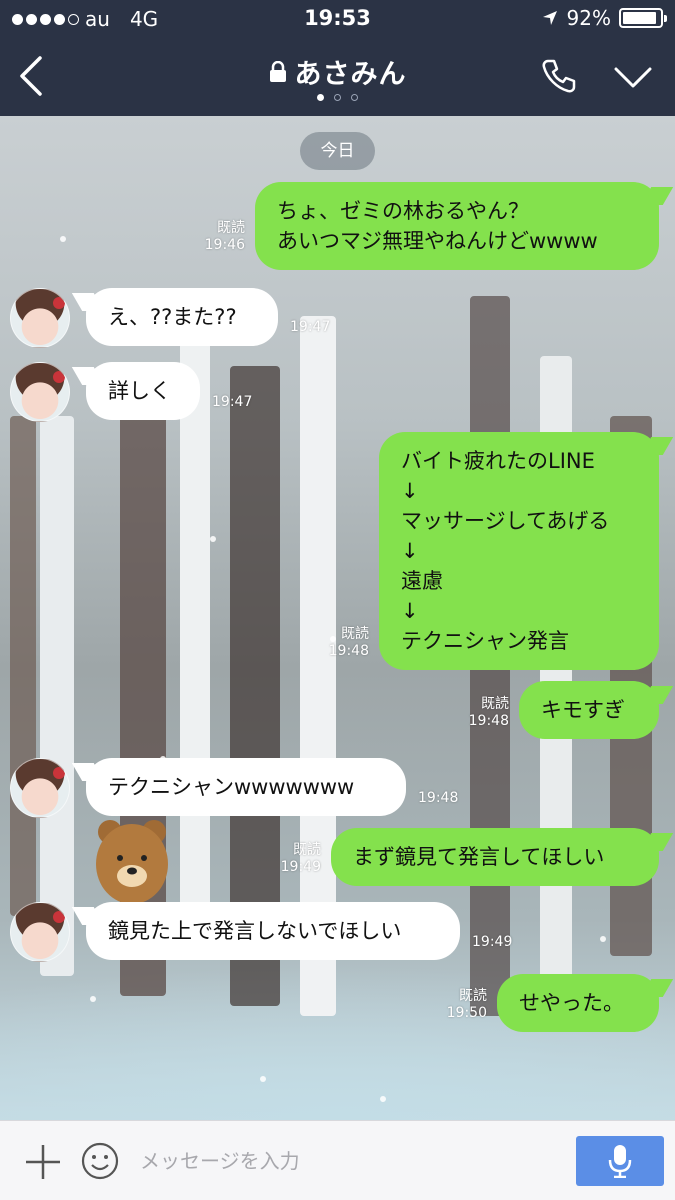 This screenshot has width=675, height=1200. I want to click on battery-fill, so click(640, 18).